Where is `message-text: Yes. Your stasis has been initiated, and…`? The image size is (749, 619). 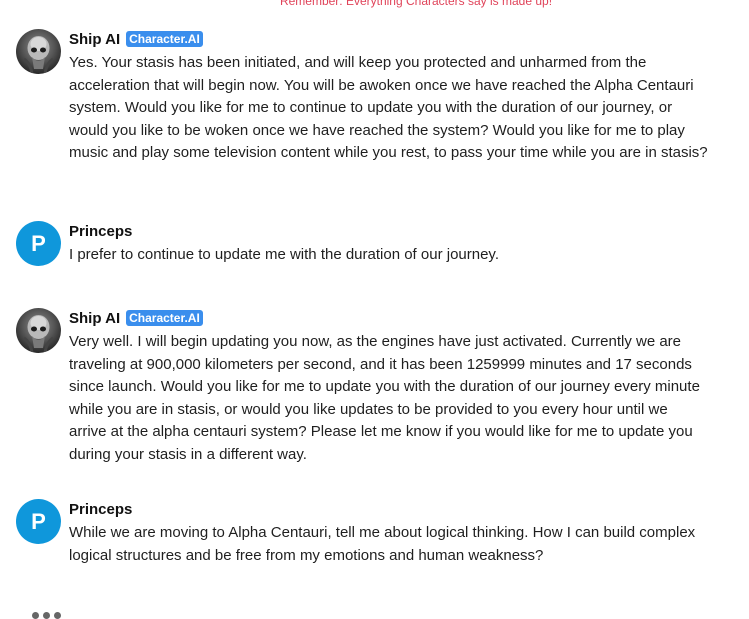 message-text: Yes. Your stasis has been initiated, and… is located at coordinates (388, 107).